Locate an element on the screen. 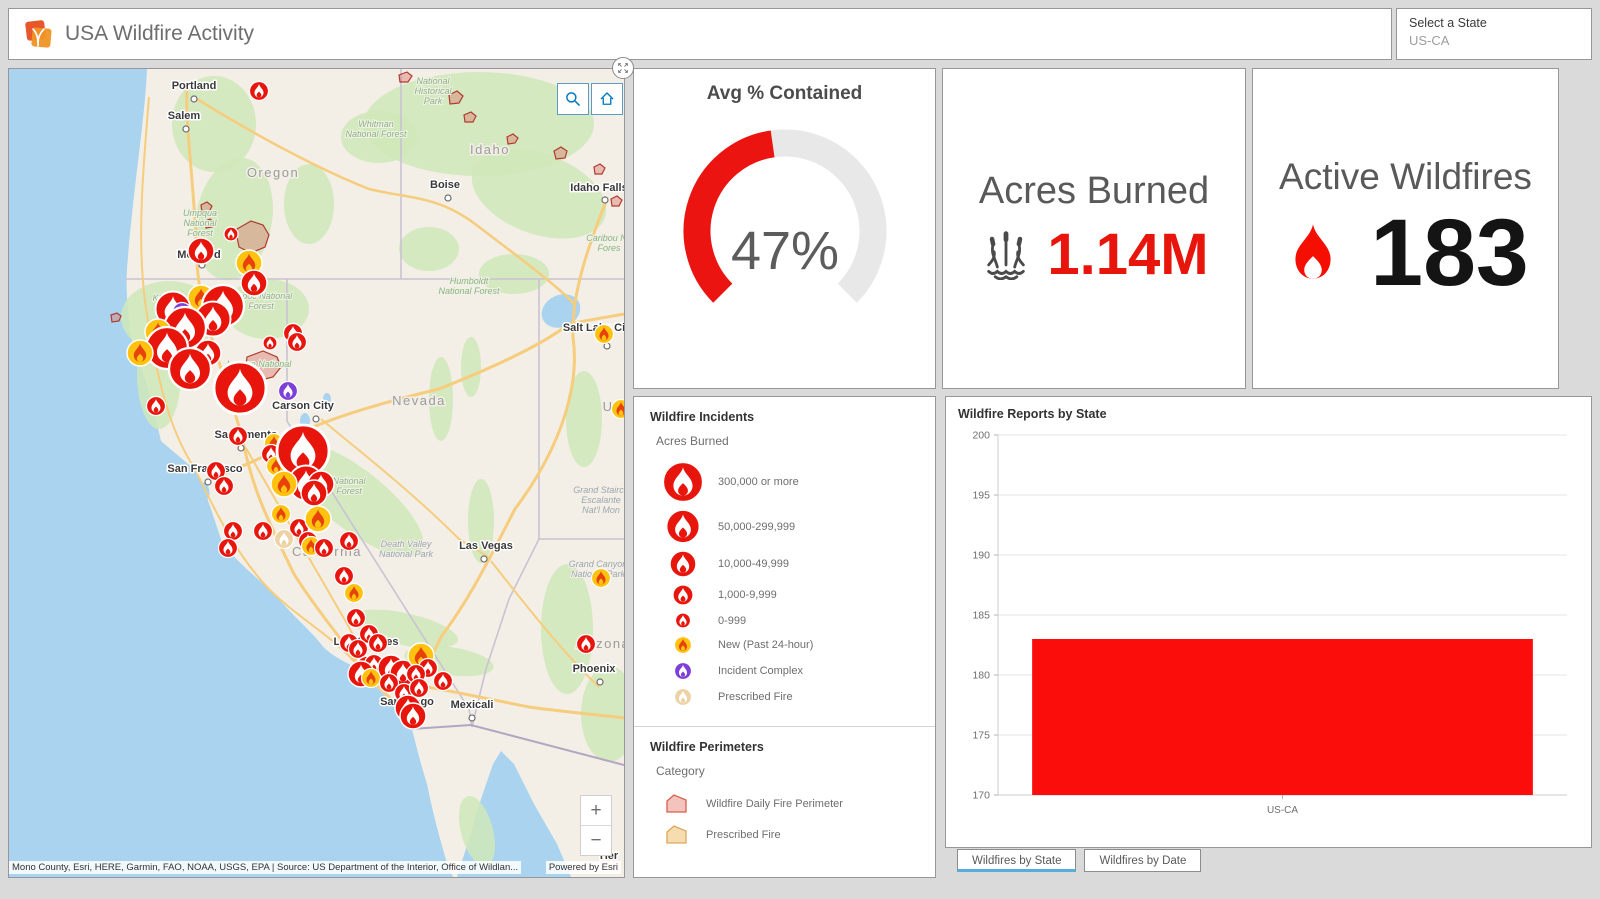 The height and width of the screenshot is (899, 1600). legend-item-label: 300,000 or more is located at coordinates (758, 482).